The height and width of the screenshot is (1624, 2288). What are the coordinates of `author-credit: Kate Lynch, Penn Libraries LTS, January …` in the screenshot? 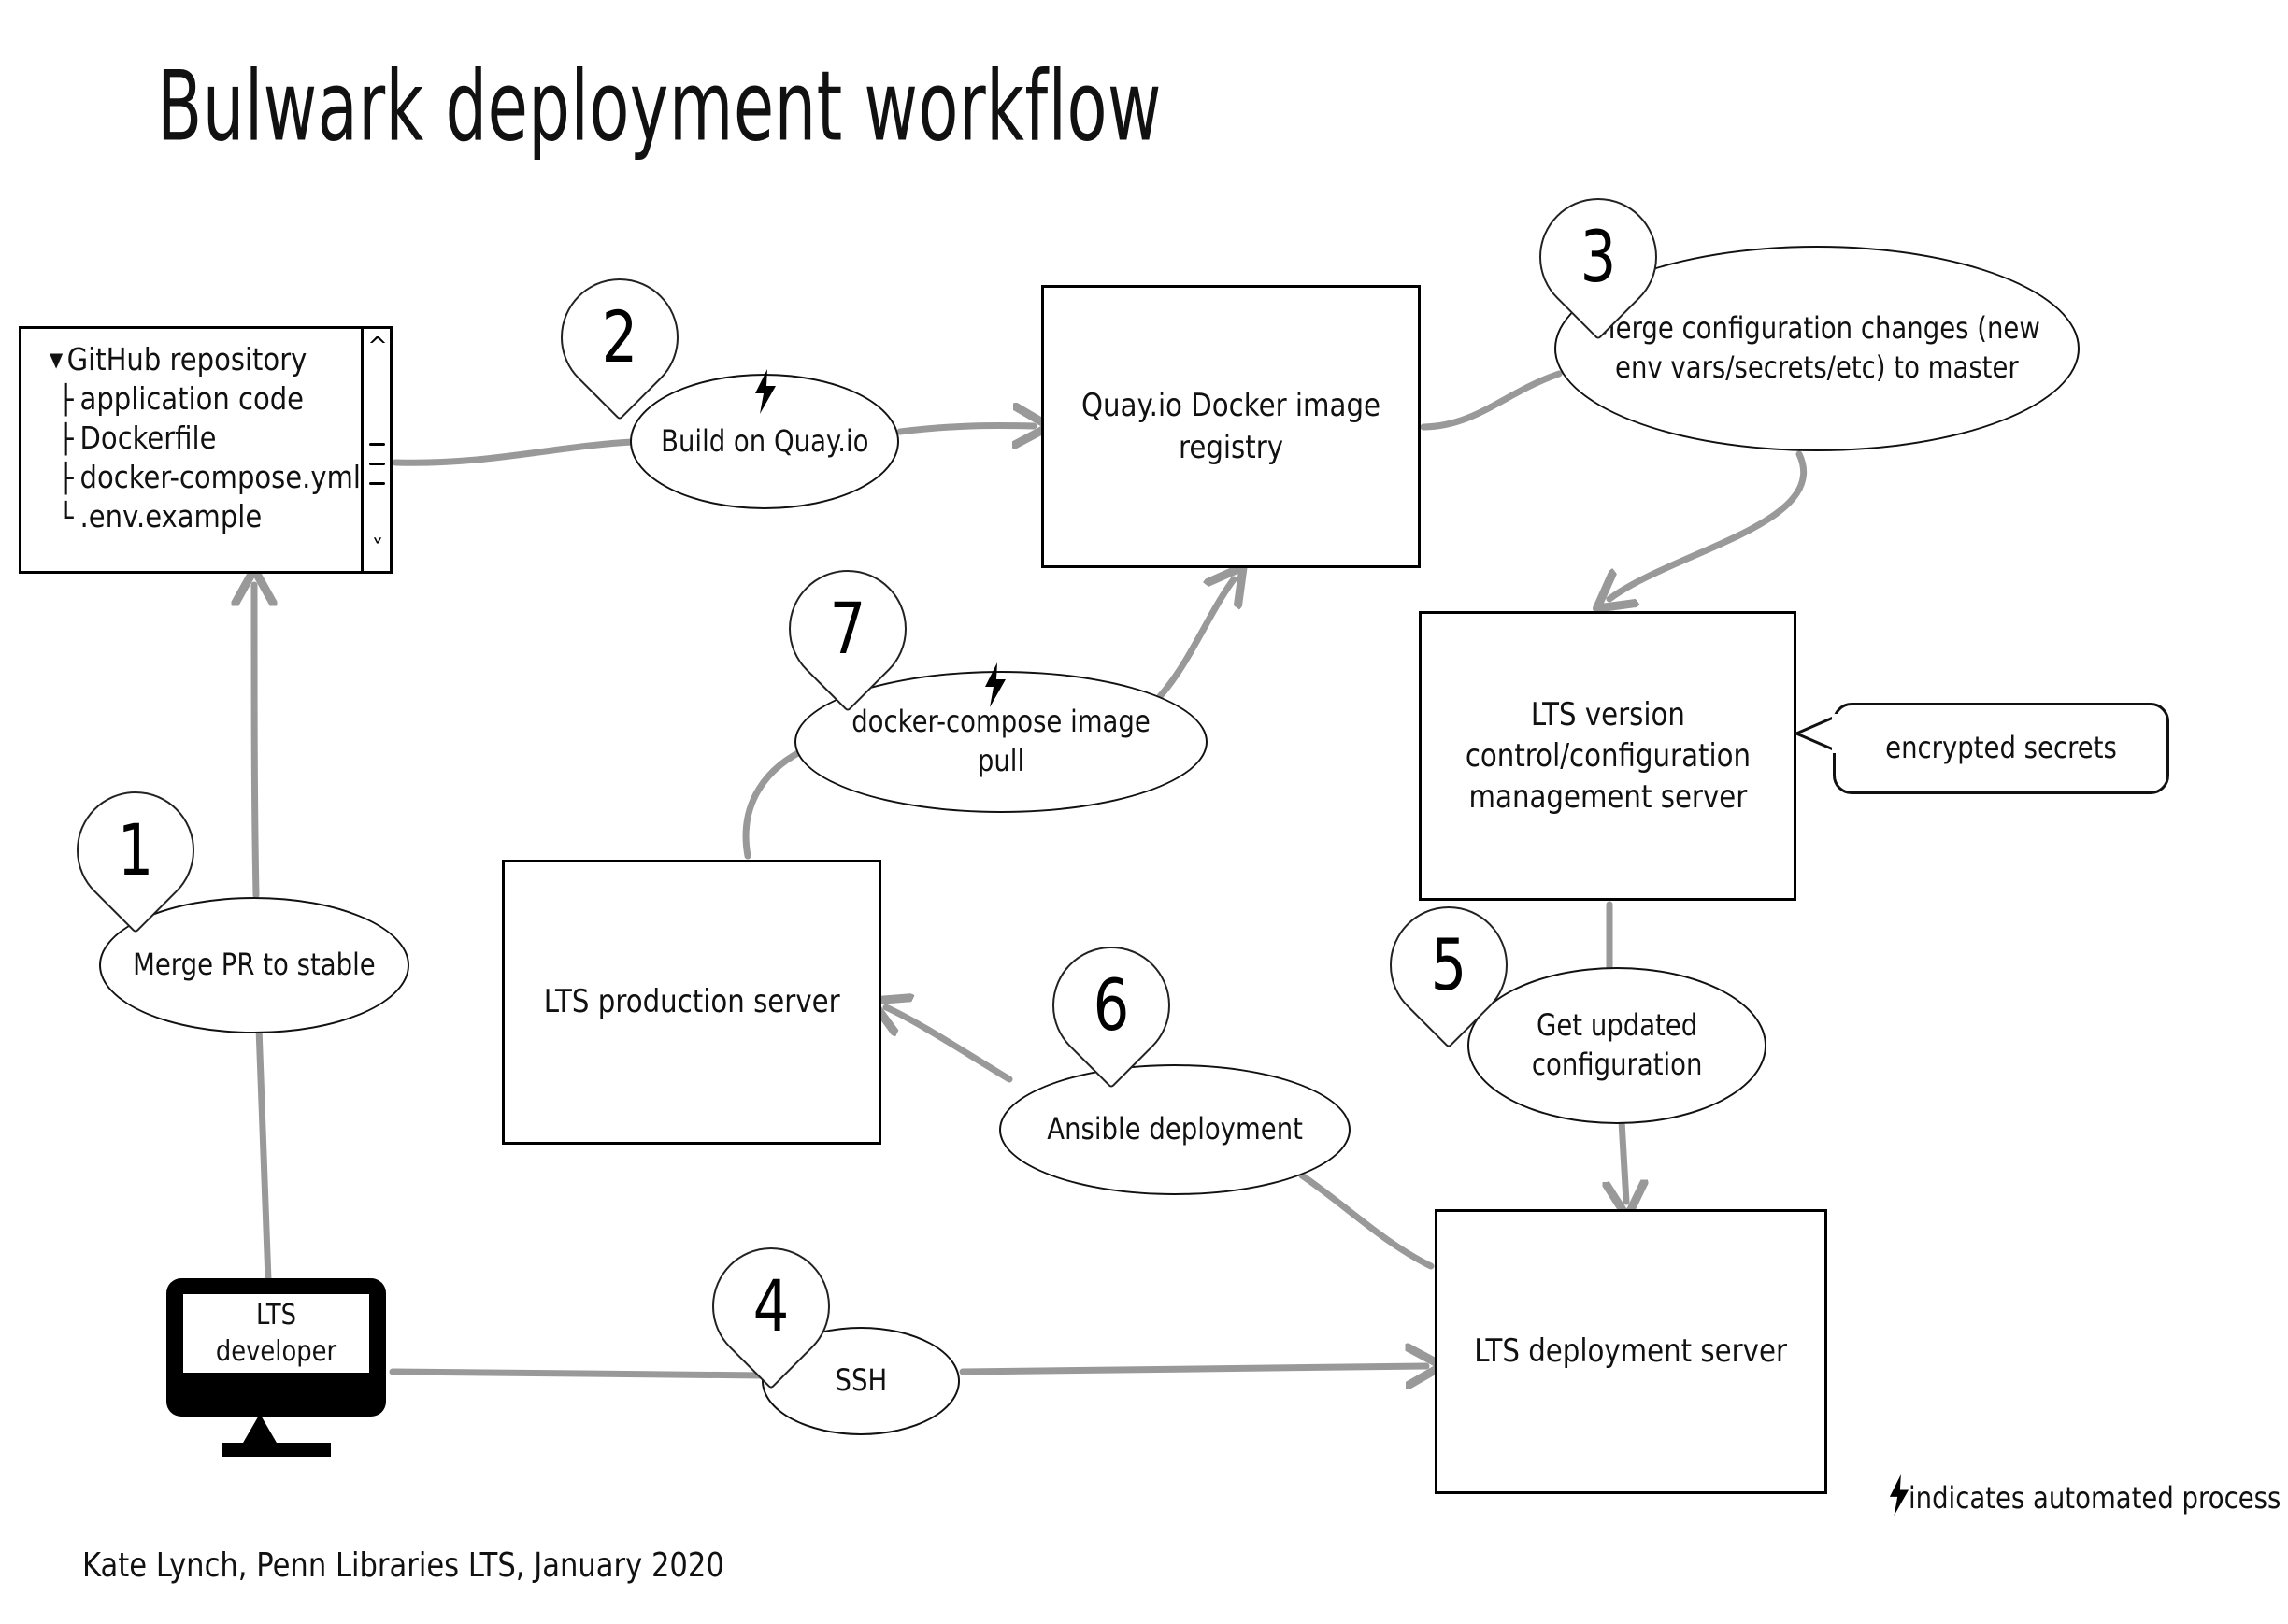 It's located at (403, 1565).